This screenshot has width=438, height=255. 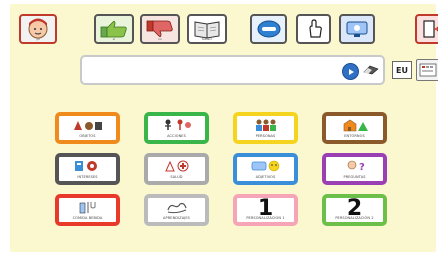 I want to click on adjectives-icon, so click(x=265, y=166).